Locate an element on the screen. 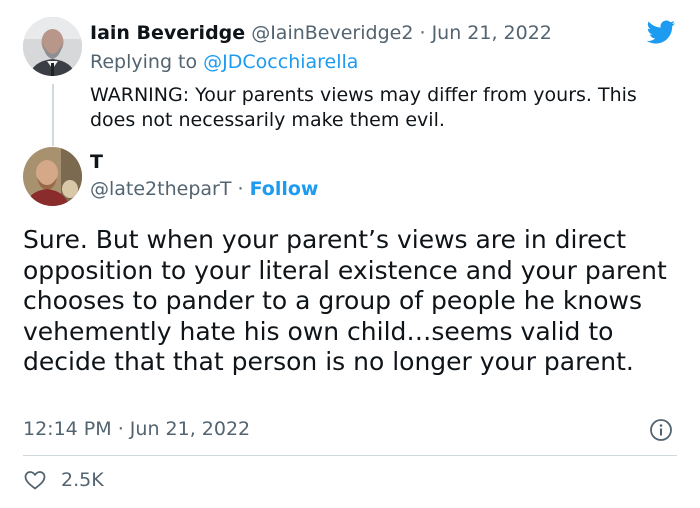  main-avatar-photo is located at coordinates (52, 176).